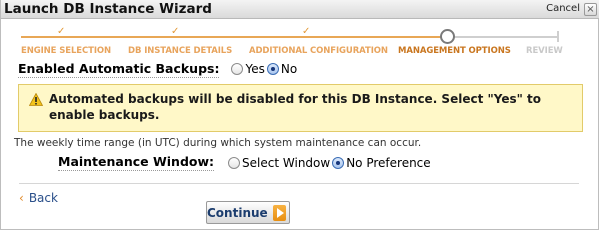  What do you see at coordinates (136, 162) in the screenshot?
I see `maintenance-window-label: Maintenance Window:` at bounding box center [136, 162].